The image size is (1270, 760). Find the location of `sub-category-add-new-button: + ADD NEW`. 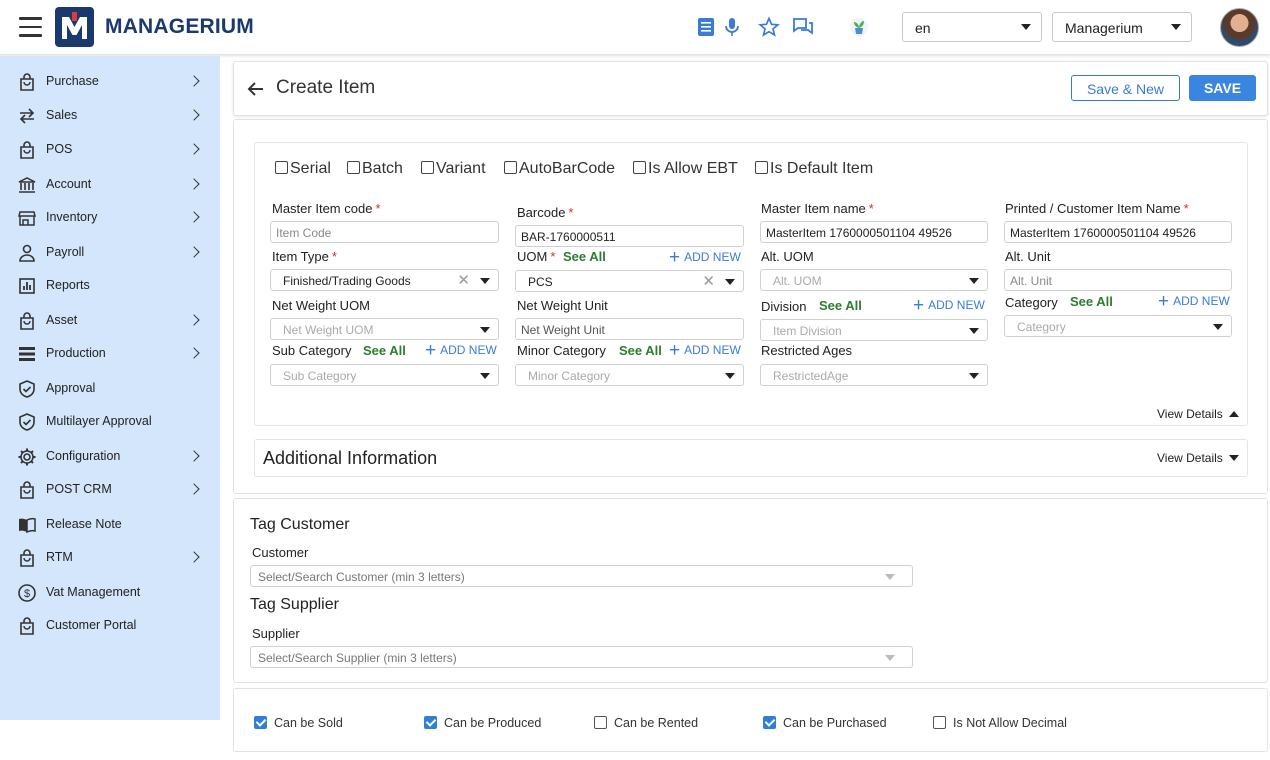

sub-category-add-new-button: + ADD NEW is located at coordinates (461, 351).